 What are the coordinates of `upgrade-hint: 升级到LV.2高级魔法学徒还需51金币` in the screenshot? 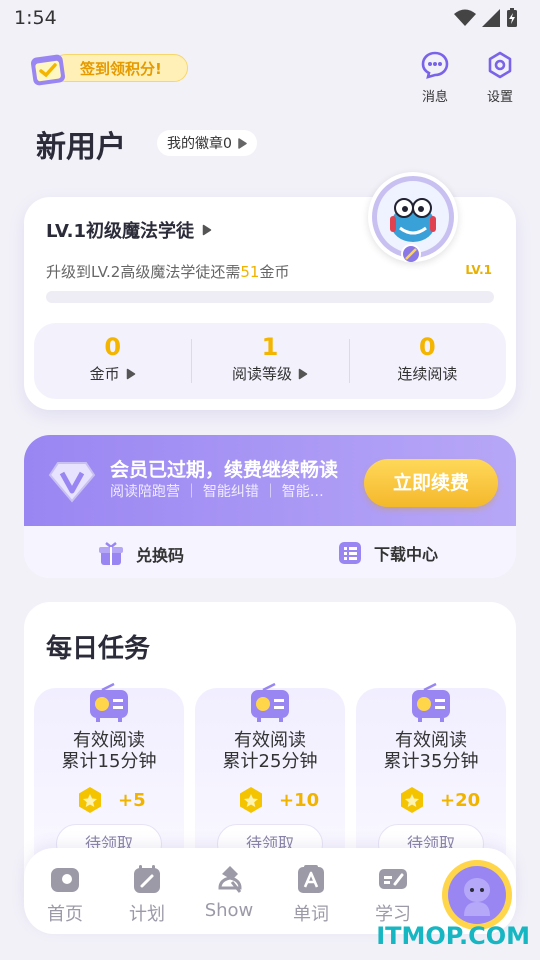 It's located at (167, 271).